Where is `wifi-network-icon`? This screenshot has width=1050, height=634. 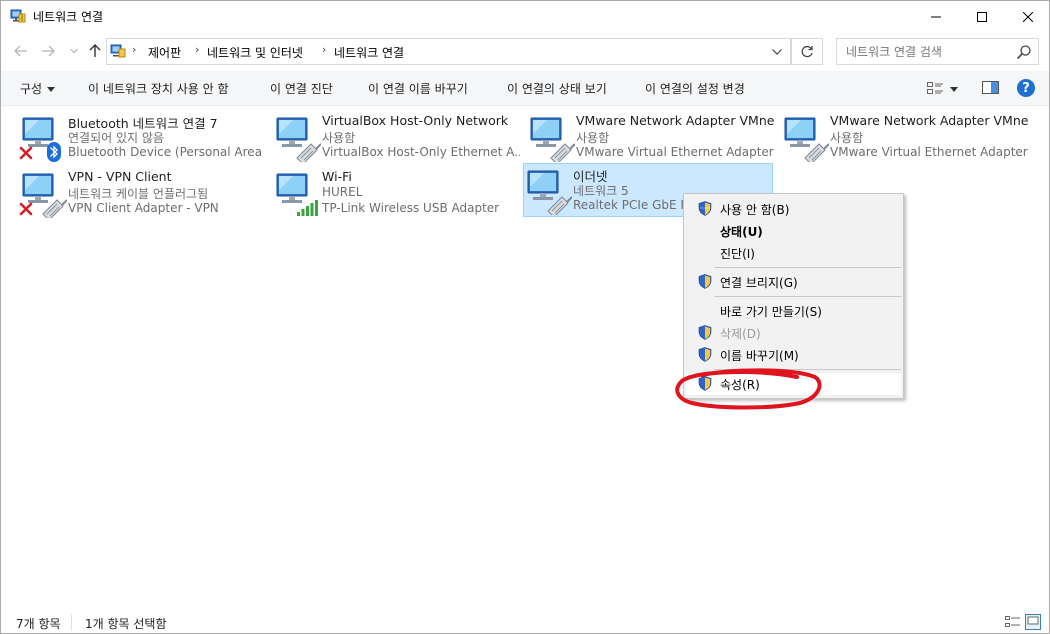
wifi-network-icon is located at coordinates (297, 194).